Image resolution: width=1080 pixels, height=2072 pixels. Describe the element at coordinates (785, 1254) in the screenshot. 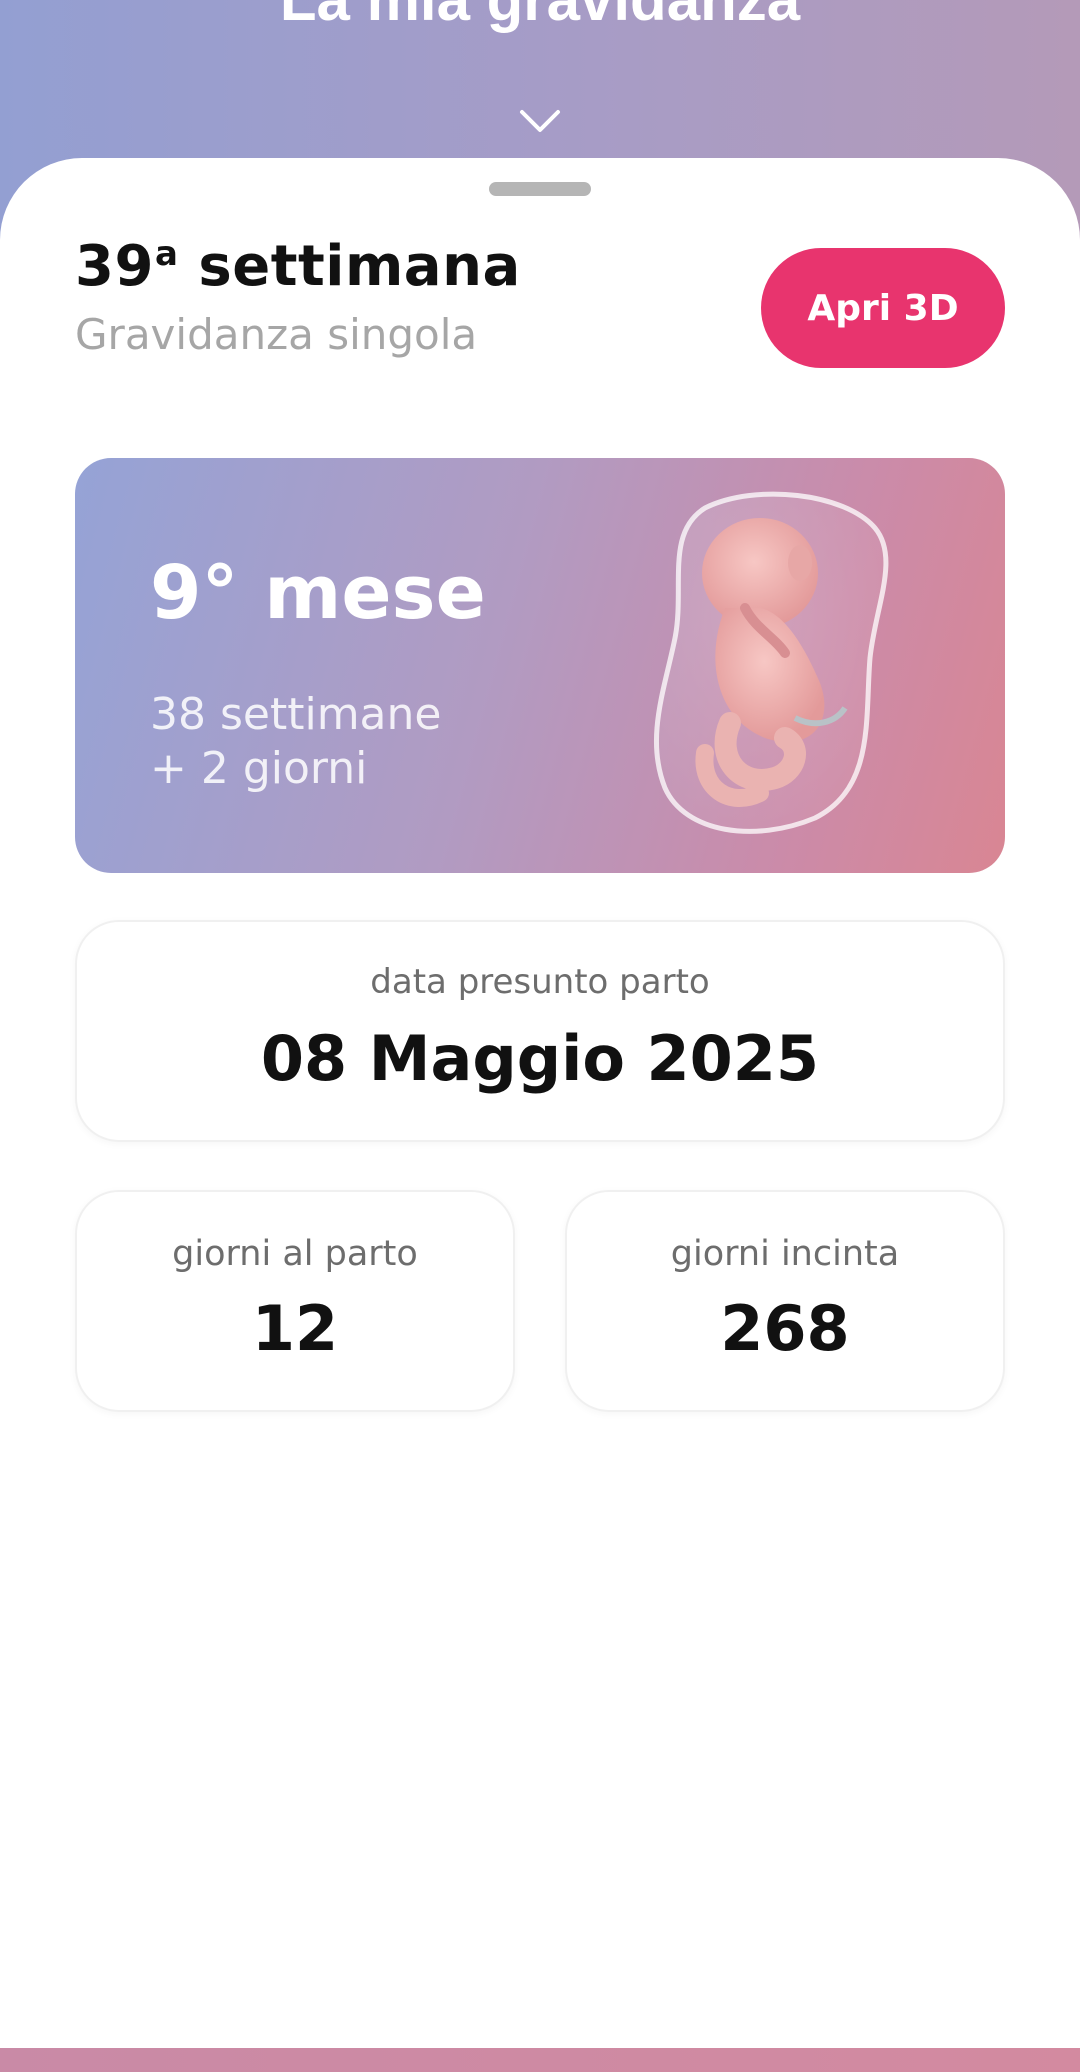

I see `days-pregnant-label: giorni incinta` at that location.